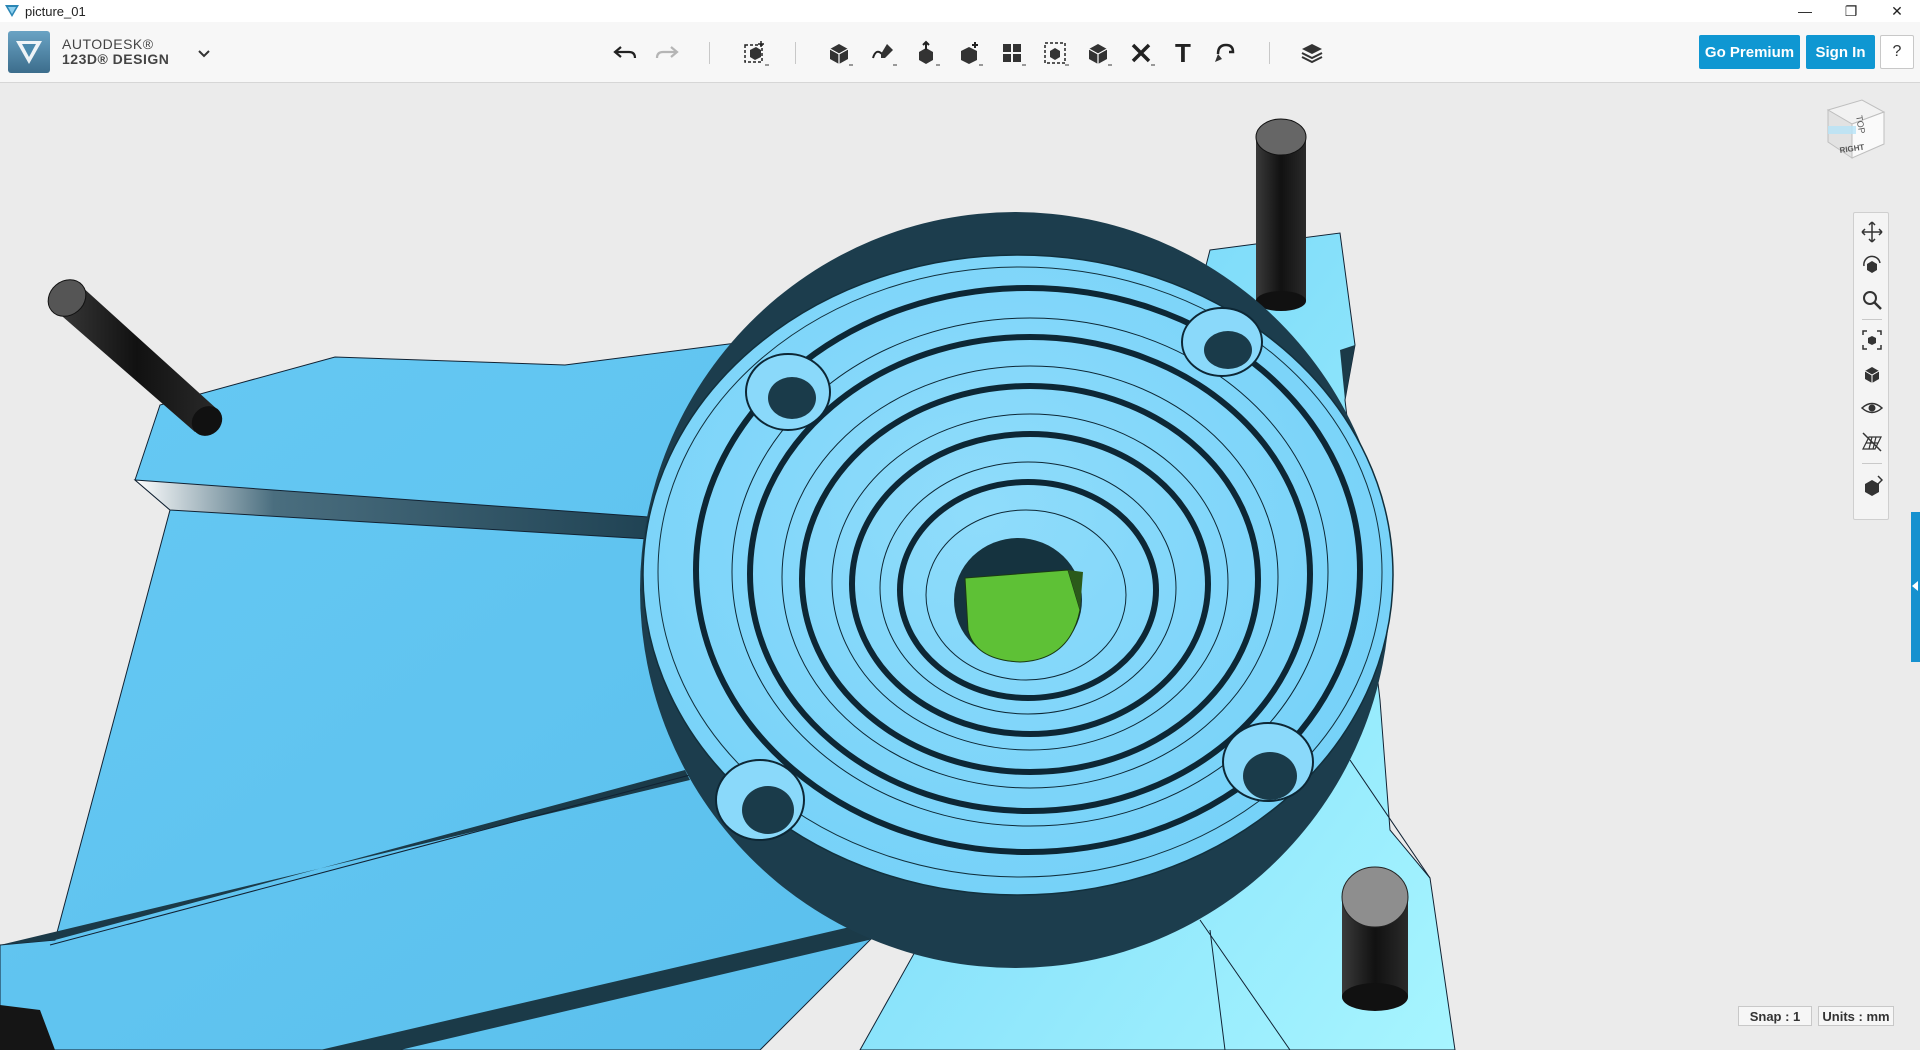  I want to click on triangle-logo-icon, so click(29, 52).